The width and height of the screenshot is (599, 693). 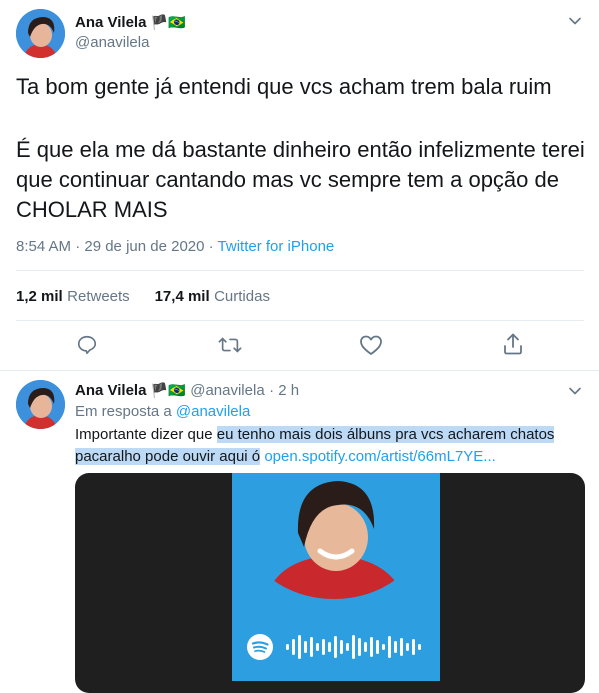 I want to click on tweet-source: Twitter for iPhone, so click(x=276, y=246).